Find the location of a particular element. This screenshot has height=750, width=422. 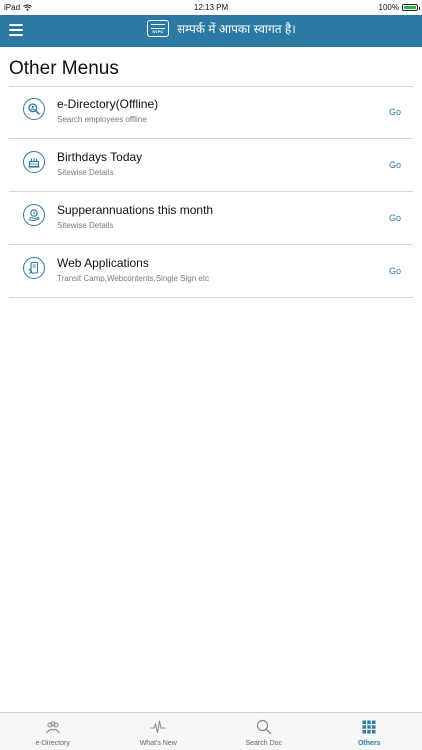

search-icon is located at coordinates (264, 727).